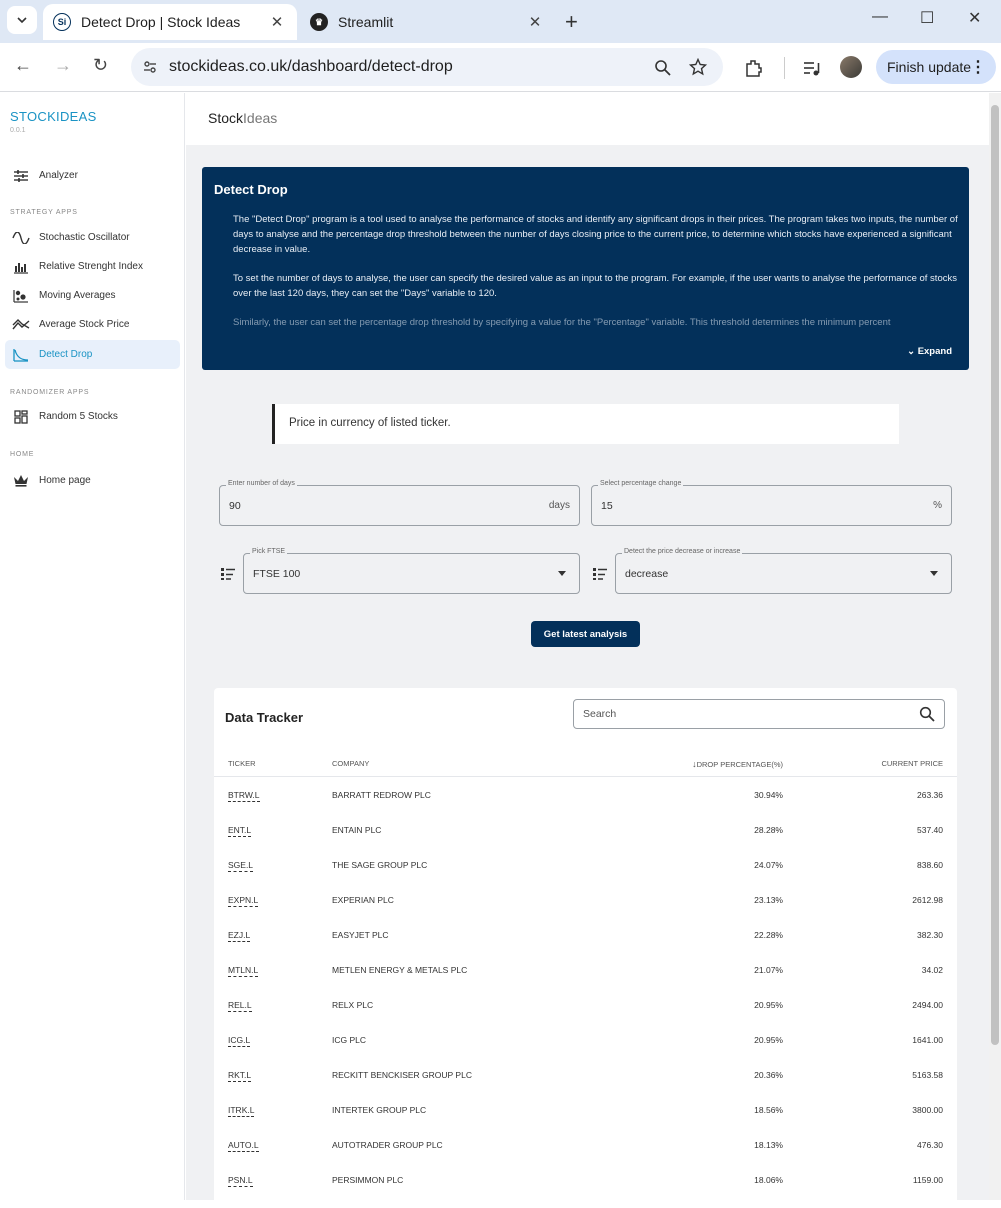  Describe the element at coordinates (662, 67) in the screenshot. I see `zoom-icon` at that location.